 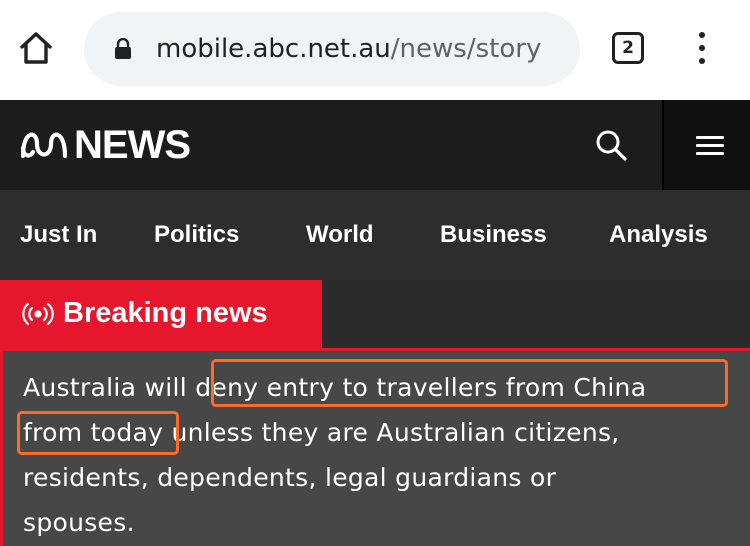 What do you see at coordinates (38, 314) in the screenshot?
I see `live-broadcast-icon` at bounding box center [38, 314].